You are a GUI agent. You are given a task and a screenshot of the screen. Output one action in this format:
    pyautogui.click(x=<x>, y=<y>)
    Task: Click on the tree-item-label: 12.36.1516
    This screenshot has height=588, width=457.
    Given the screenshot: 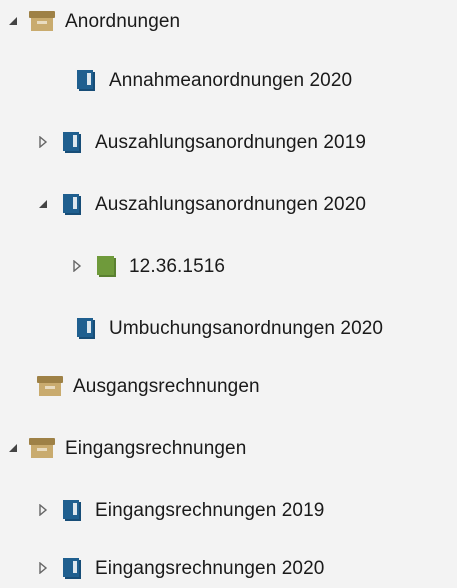 What is the action you would take?
    pyautogui.click(x=177, y=266)
    